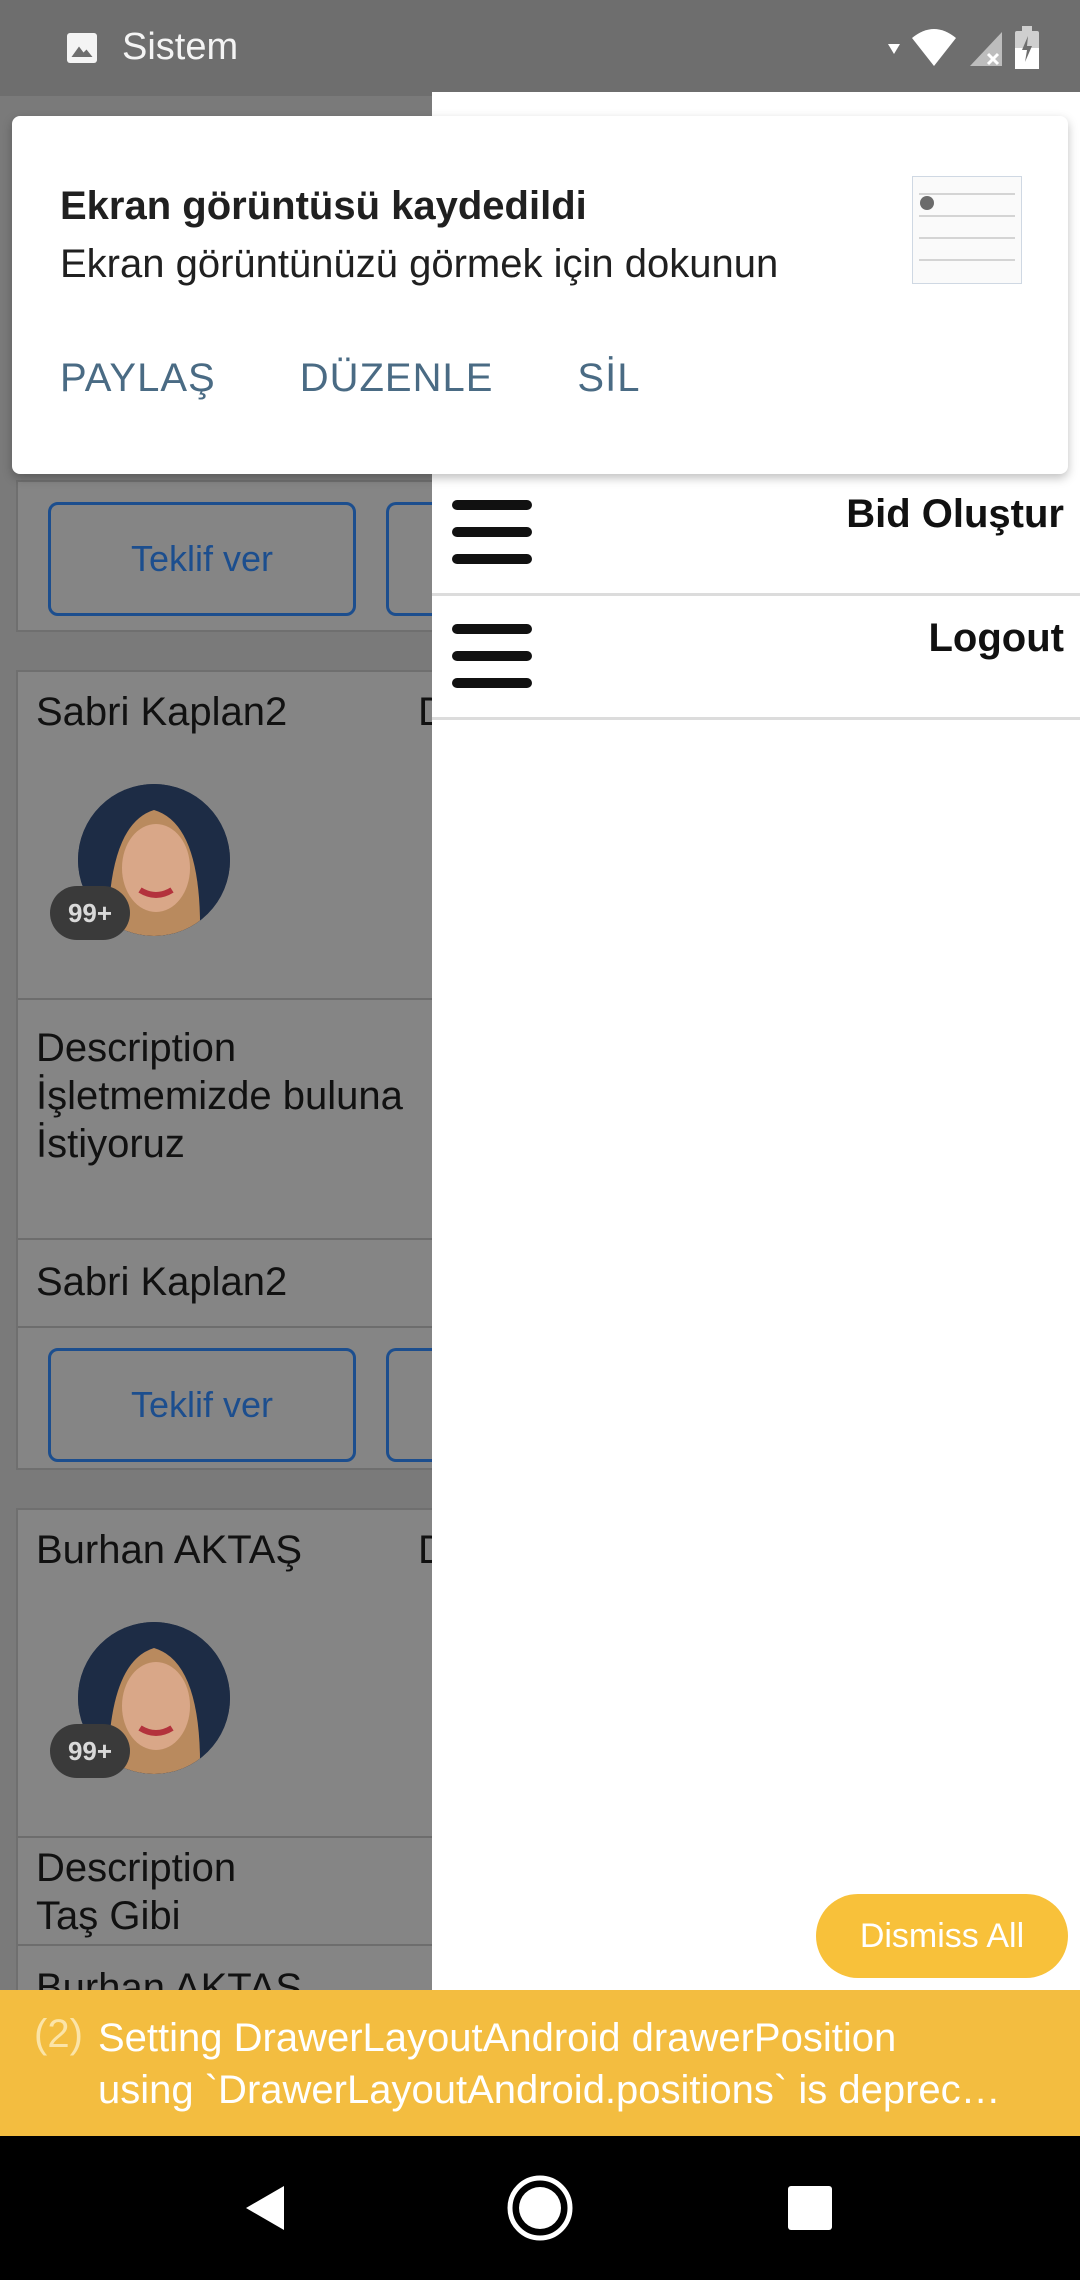 This screenshot has width=1080, height=2280. Describe the element at coordinates (419, 264) in the screenshot. I see `notification-text: Ekran görüntünüzü görmek için dokunun` at that location.